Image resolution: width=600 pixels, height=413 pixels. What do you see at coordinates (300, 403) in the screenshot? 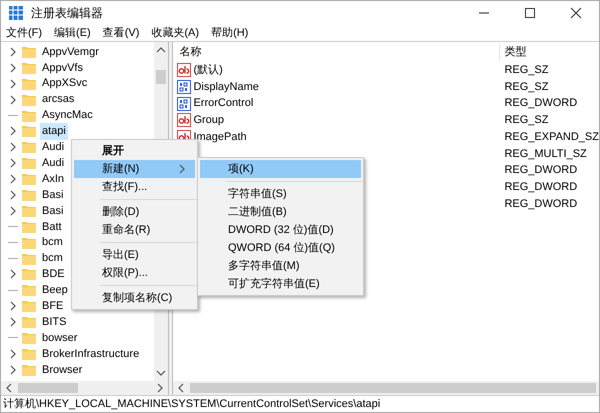
I see `status-bar: 计算机\HKEY_LOCAL_MACHINE\SYSTEM\CurrentControlSet\Services\atapi` at bounding box center [300, 403].